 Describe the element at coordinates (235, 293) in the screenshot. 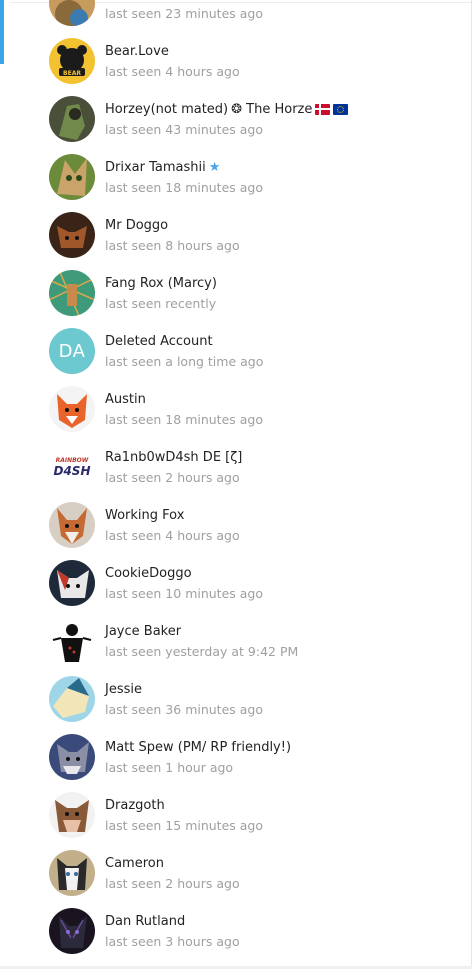

I see `contact-row: Fang Rox (Marcy) last seen recently` at that location.